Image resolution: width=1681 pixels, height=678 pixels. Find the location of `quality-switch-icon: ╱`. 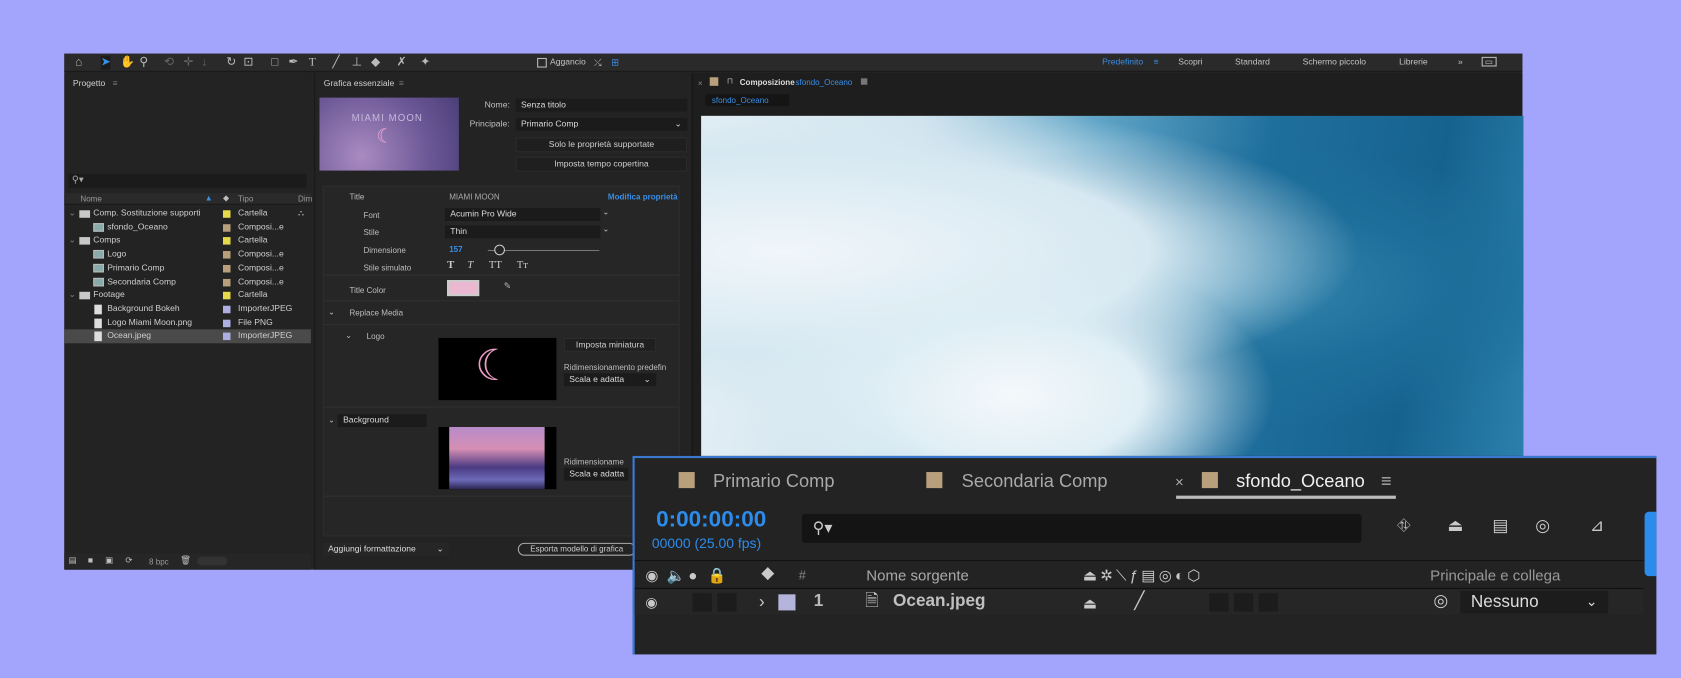

quality-switch-icon: ╱ is located at coordinates (1139, 601).